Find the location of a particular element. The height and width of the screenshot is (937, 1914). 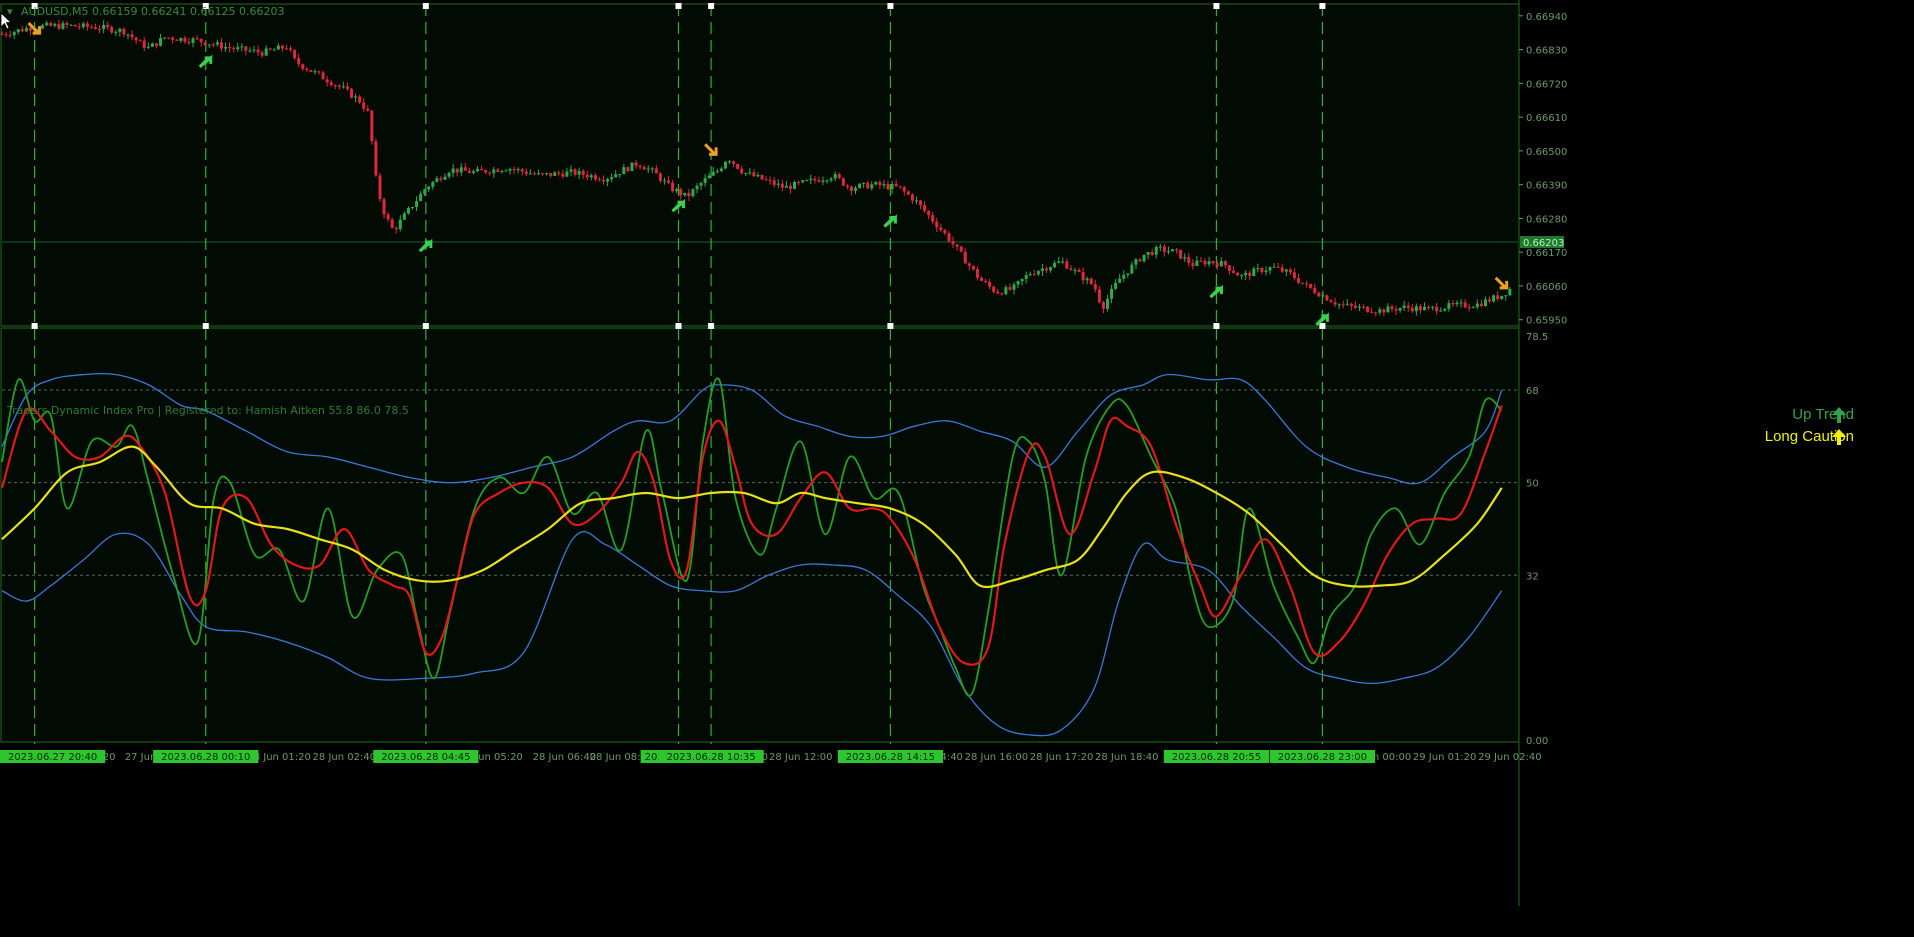

vline-handle-mid is located at coordinates (1216, 326).